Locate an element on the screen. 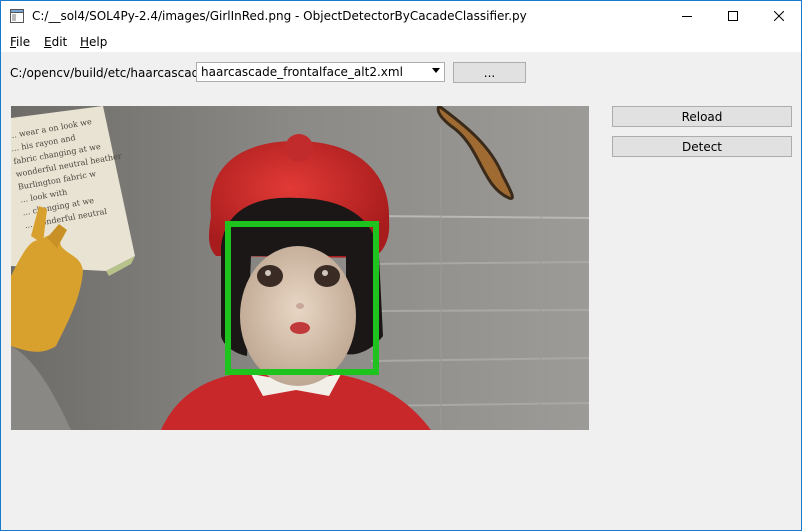 The image size is (802, 531). reload-button: Reload is located at coordinates (702, 116).